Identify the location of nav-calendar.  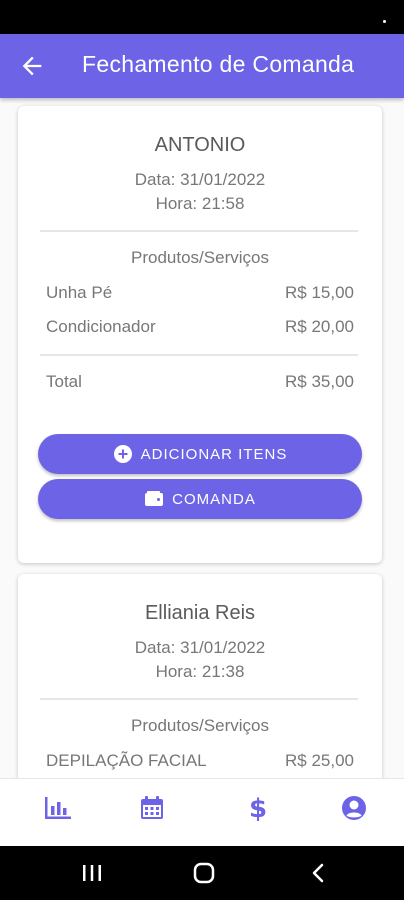
(152, 808).